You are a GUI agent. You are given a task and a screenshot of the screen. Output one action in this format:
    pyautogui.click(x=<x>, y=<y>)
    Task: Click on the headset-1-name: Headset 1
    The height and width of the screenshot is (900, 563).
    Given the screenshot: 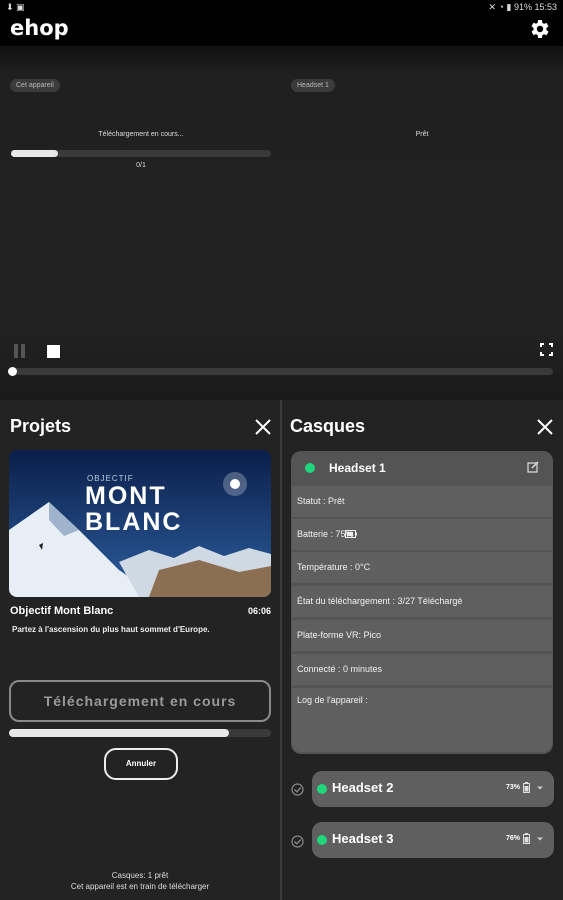 What is the action you would take?
    pyautogui.click(x=357, y=468)
    